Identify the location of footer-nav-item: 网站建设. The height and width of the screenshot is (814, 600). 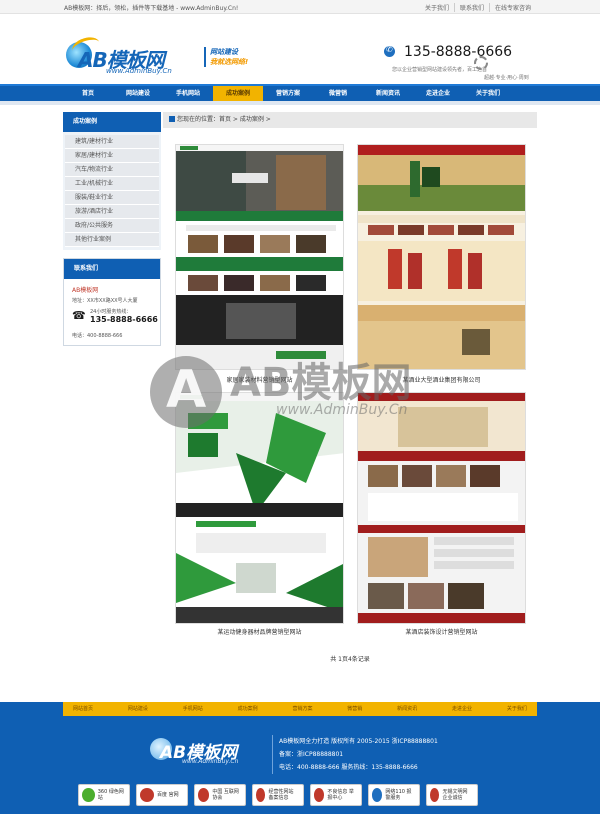
(138, 709).